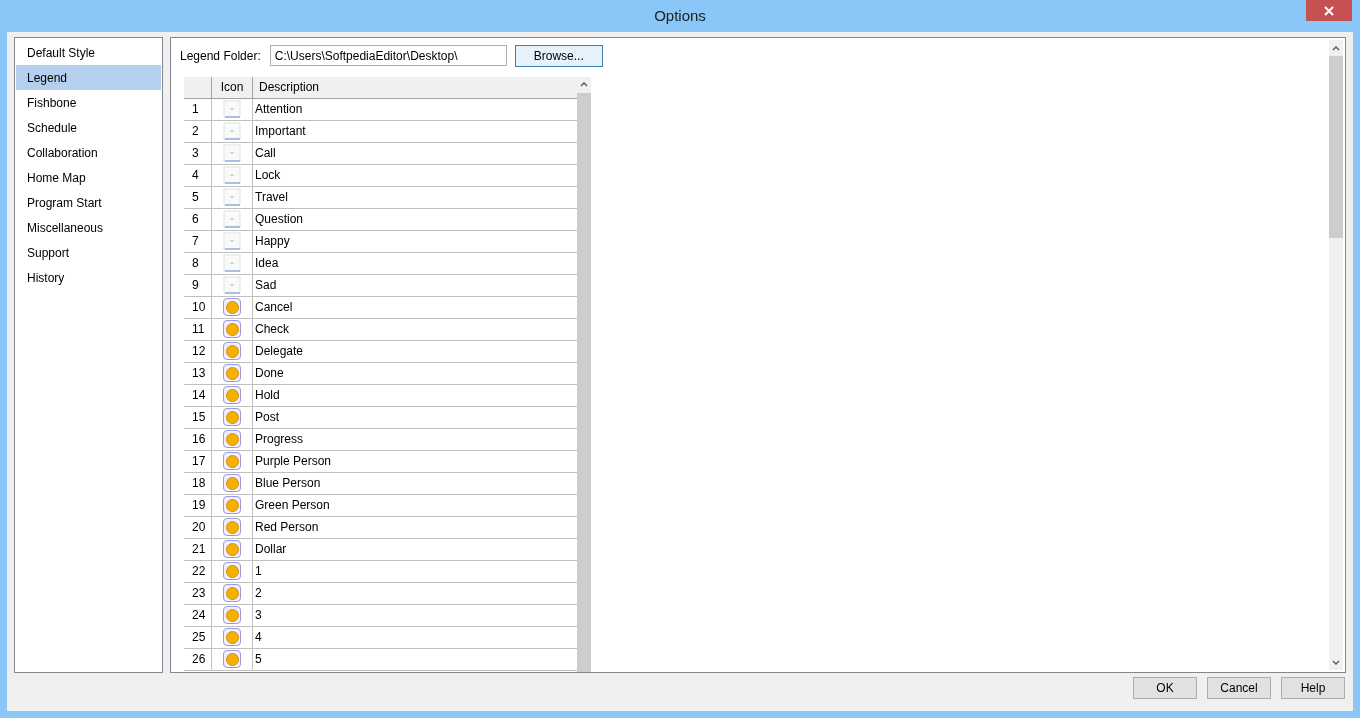 Image resolution: width=1360 pixels, height=718 pixels. I want to click on table-cell-text: Red Person, so click(287, 528).